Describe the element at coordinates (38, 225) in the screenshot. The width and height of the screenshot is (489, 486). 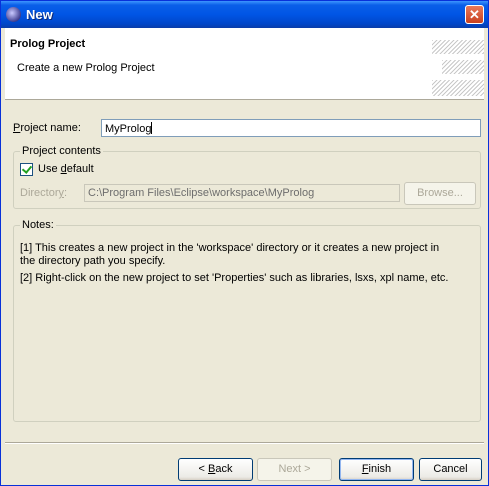
I see `notes-legend: Notes:` at that location.